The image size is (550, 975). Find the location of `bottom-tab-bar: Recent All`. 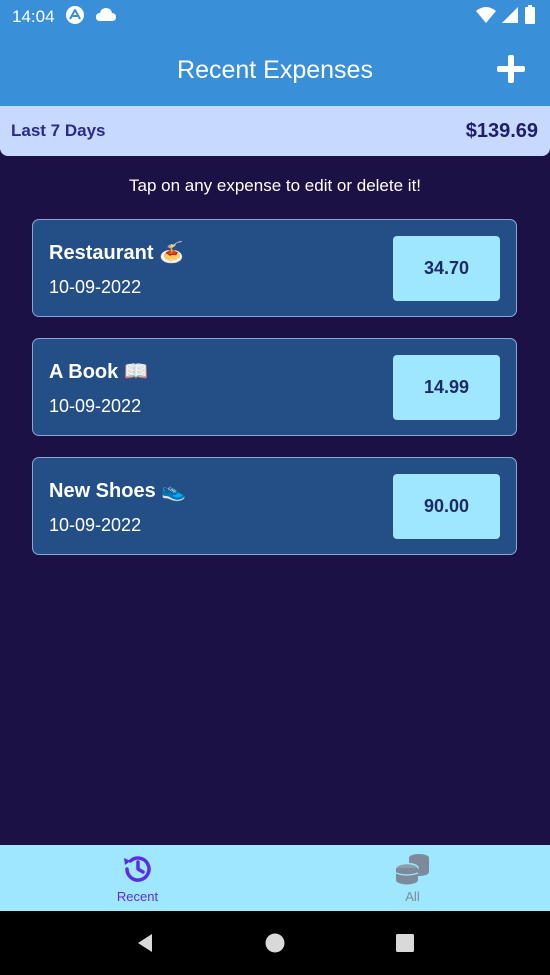

bottom-tab-bar: Recent All is located at coordinates (275, 878).